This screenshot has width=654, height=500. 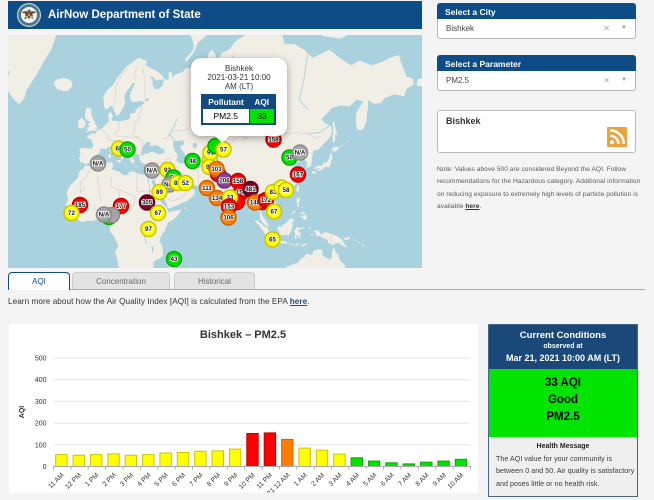 I want to click on svg-text: 8 AM, so click(x=422, y=480).